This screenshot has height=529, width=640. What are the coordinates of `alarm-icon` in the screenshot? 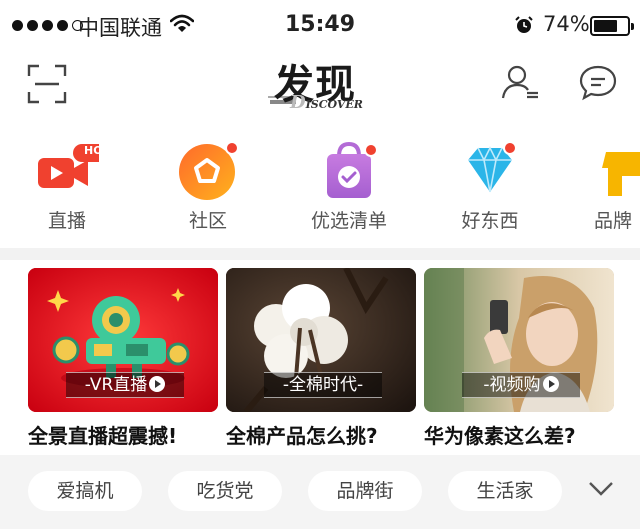 It's located at (524, 27).